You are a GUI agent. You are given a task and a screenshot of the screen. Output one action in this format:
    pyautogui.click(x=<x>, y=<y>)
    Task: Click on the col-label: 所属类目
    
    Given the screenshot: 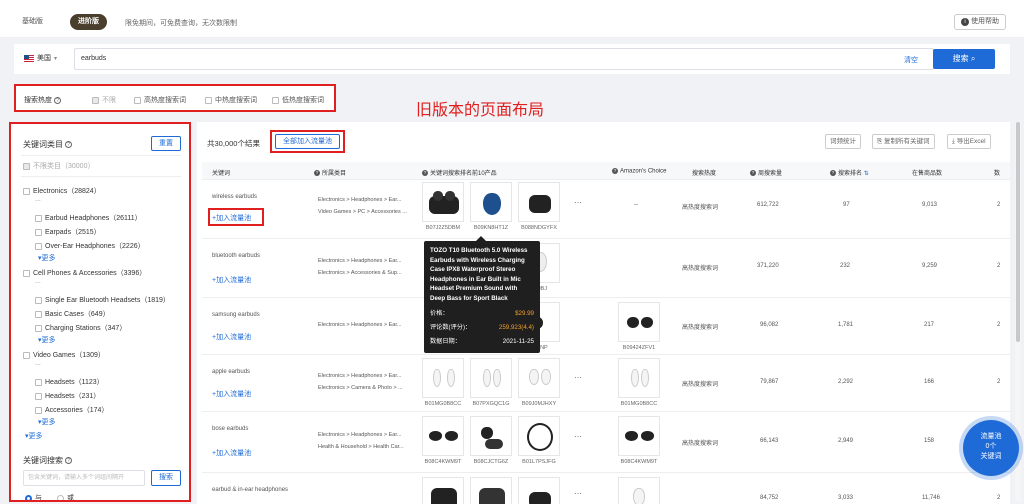 What is the action you would take?
    pyautogui.click(x=334, y=174)
    